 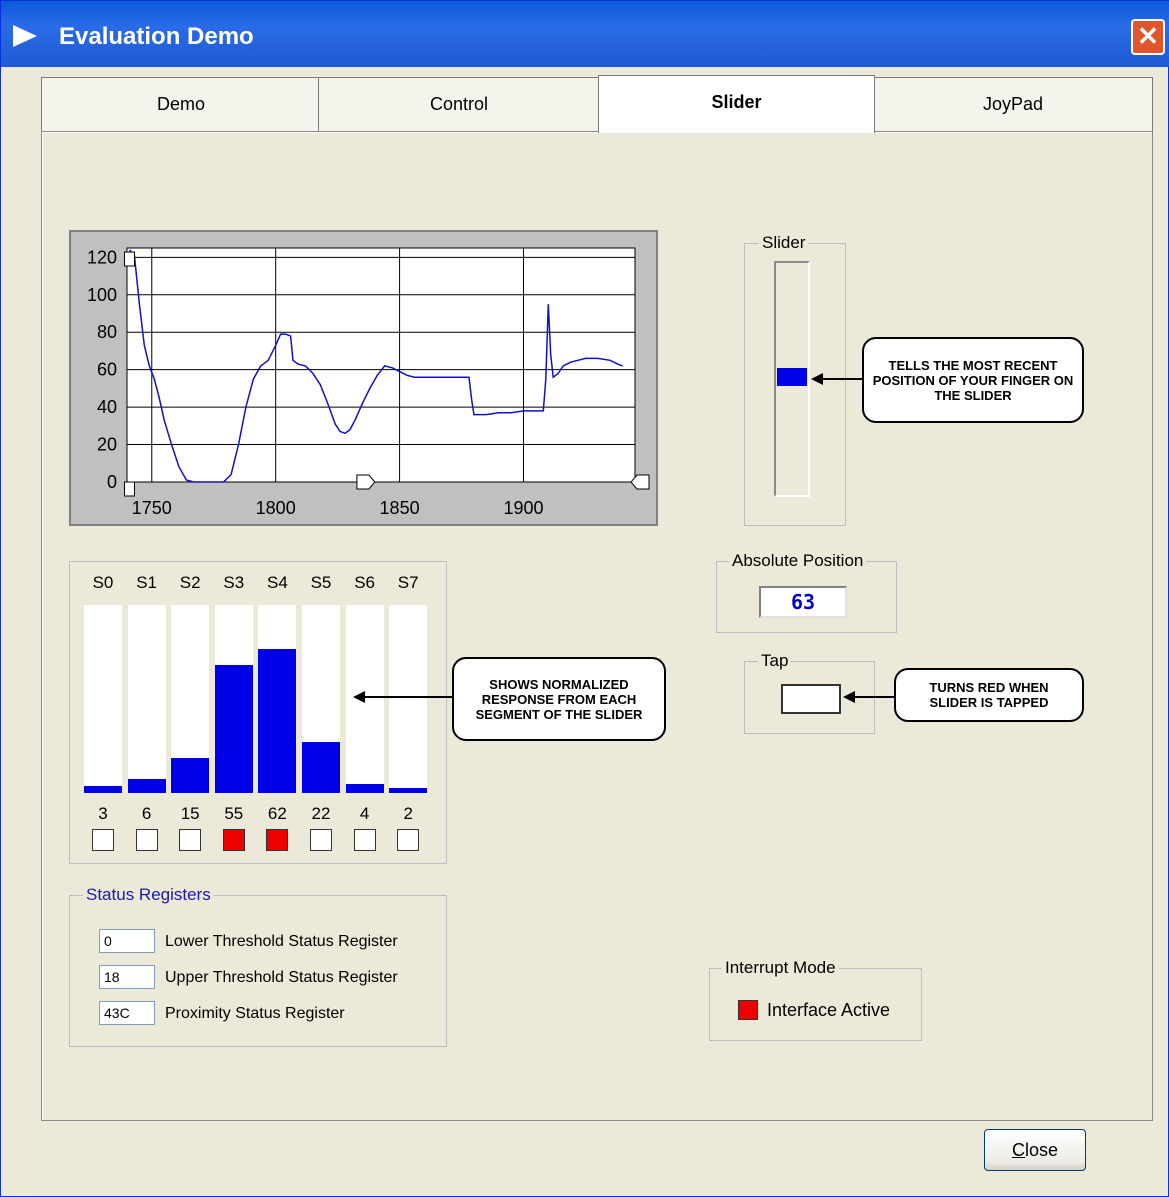 What do you see at coordinates (400, 508) in the screenshot?
I see `chart-x-tick-label: 1850` at bounding box center [400, 508].